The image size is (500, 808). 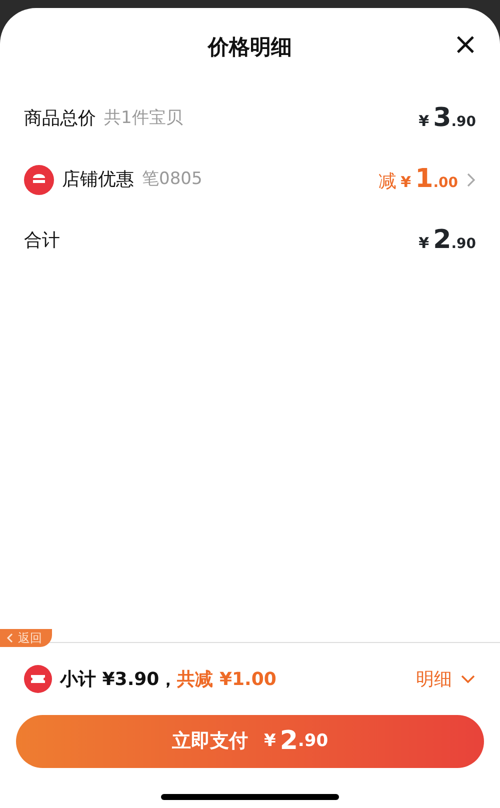 What do you see at coordinates (39, 179) in the screenshot?
I see `shop-icon` at bounding box center [39, 179].